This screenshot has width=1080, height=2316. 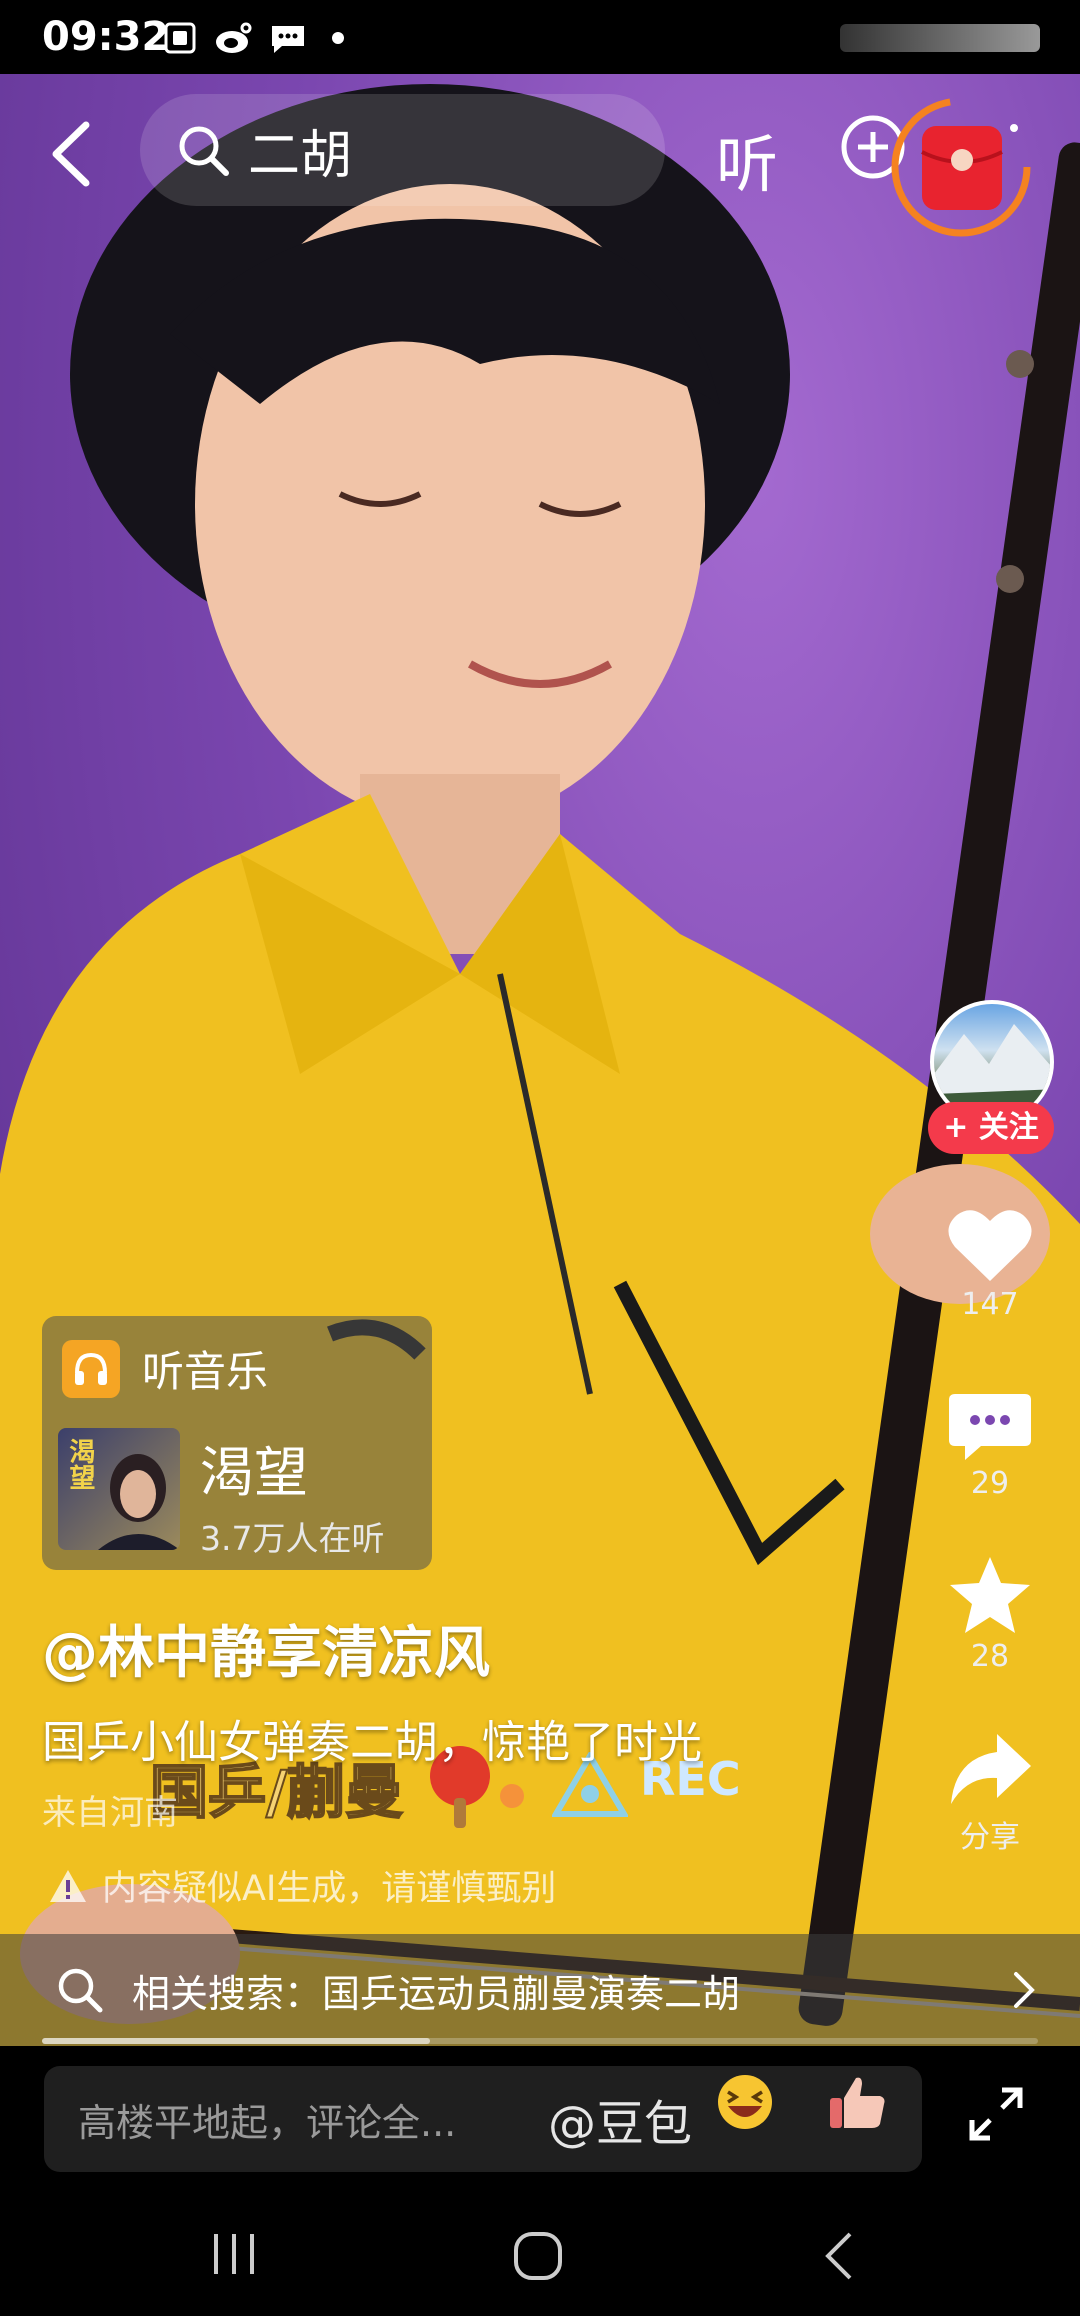 What do you see at coordinates (996, 2114) in the screenshot?
I see `expand-icon` at bounding box center [996, 2114].